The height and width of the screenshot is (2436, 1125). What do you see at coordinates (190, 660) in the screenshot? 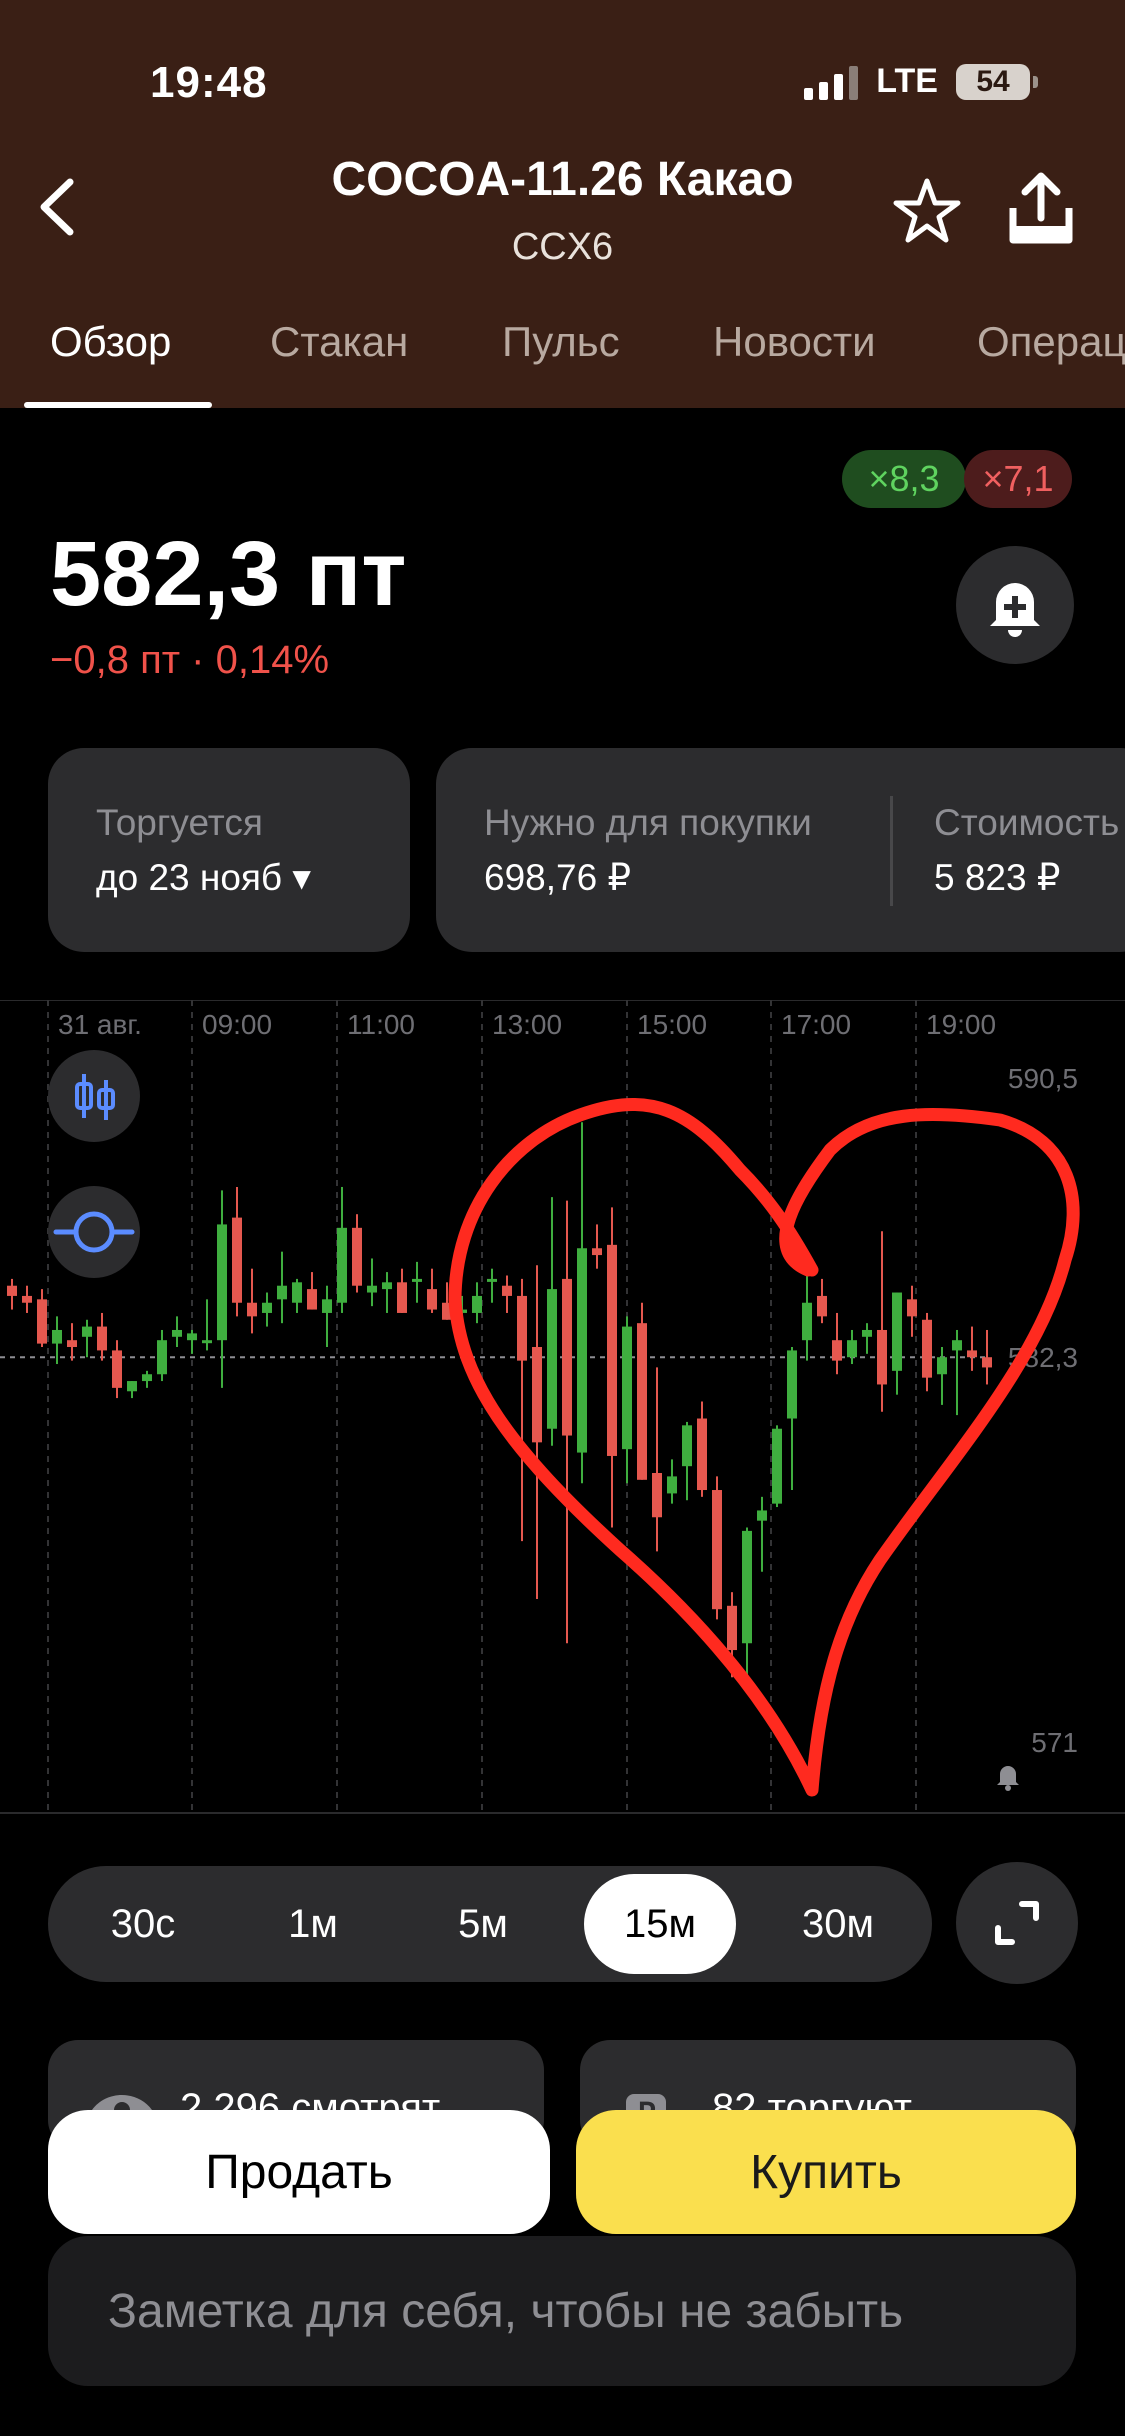
I see `price-change: −0,8 пт · 0,14%` at bounding box center [190, 660].